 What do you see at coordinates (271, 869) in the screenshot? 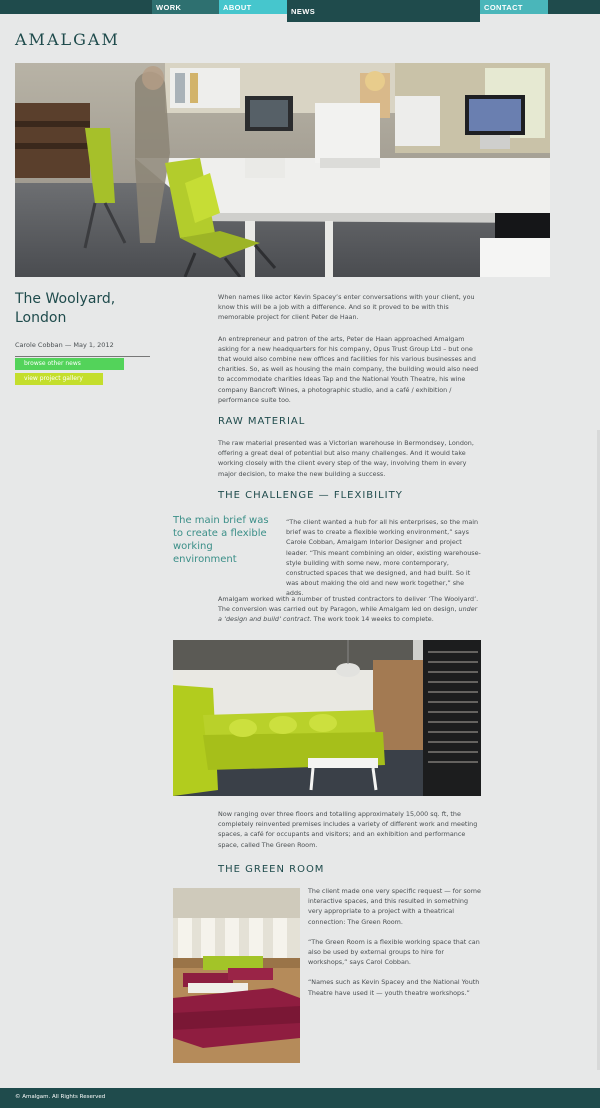
I see `section-heading-green-room: THE GREEN ROOM` at bounding box center [271, 869].